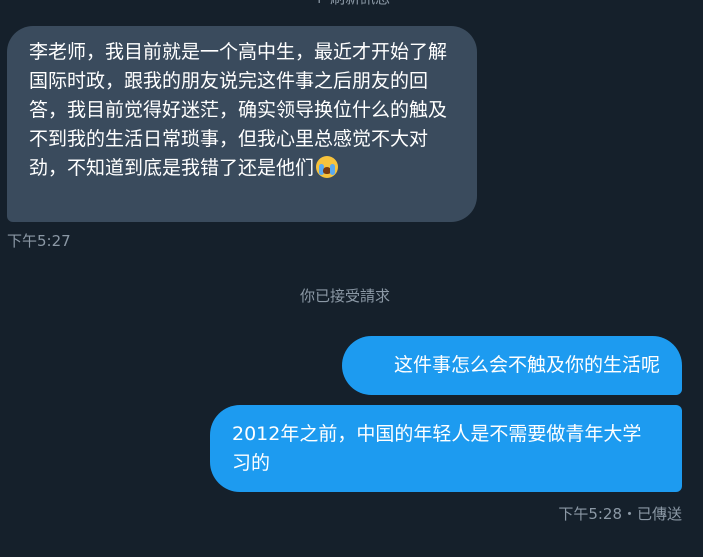  Describe the element at coordinates (351, 4) in the screenshot. I see `refresh-notice: ↑ 刷新訊息` at that location.